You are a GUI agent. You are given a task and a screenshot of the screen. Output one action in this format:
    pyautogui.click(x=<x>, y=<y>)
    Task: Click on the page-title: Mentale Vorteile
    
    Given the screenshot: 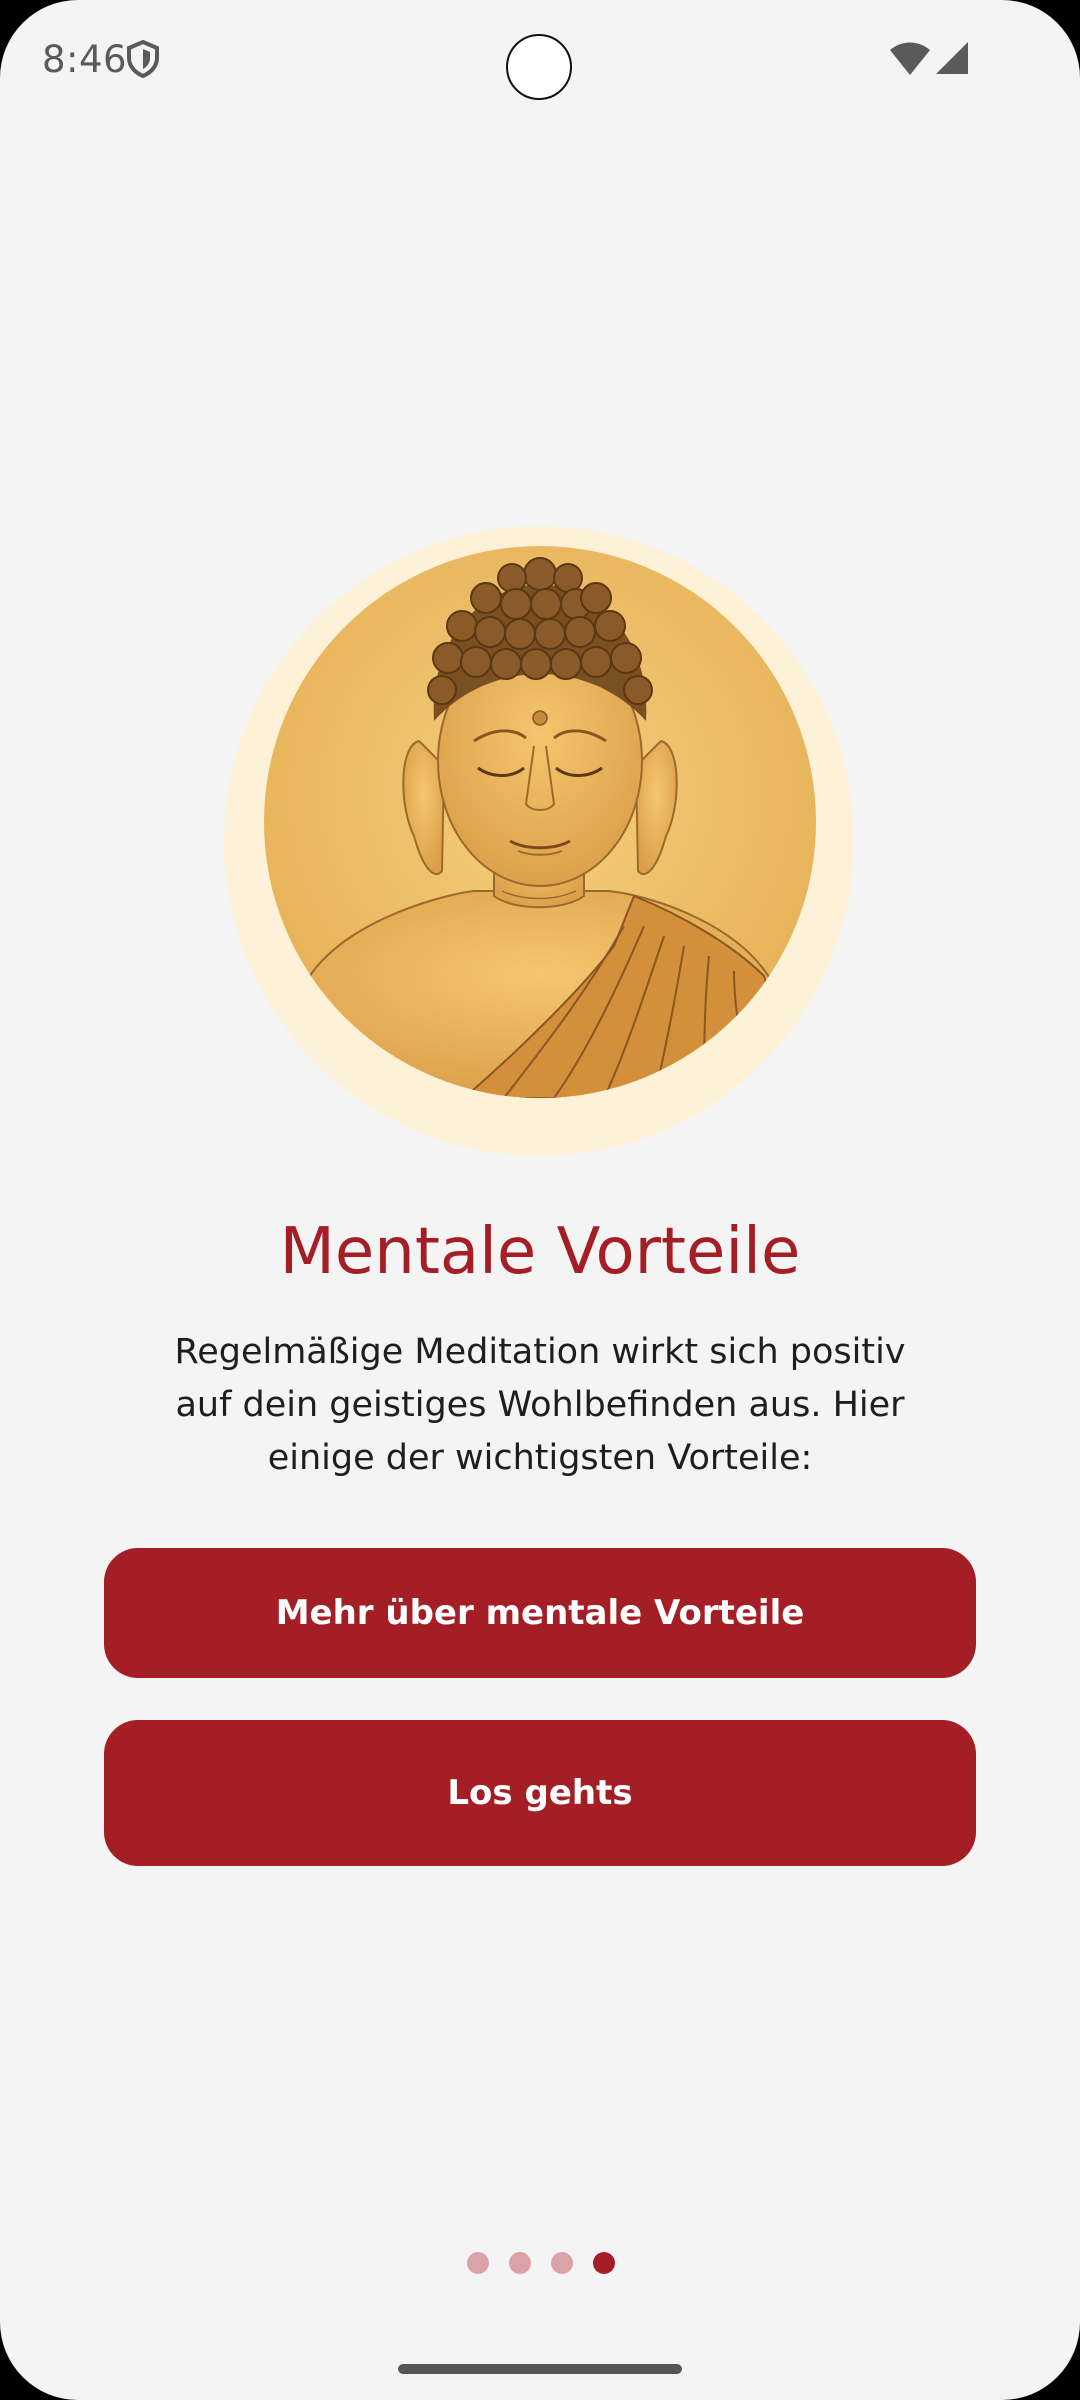 What is the action you would take?
    pyautogui.click(x=540, y=1252)
    